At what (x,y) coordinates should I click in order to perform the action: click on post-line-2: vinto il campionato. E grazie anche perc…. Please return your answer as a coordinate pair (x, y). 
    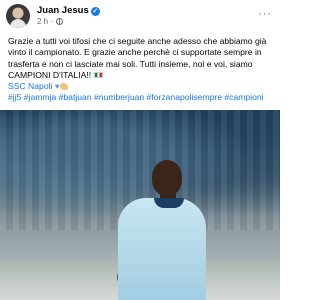
    Looking at the image, I should click on (135, 52).